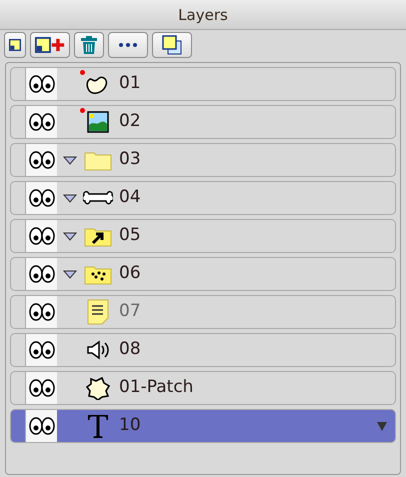 The width and height of the screenshot is (406, 477). What do you see at coordinates (203, 350) in the screenshot?
I see `layer-row: 08` at bounding box center [203, 350].